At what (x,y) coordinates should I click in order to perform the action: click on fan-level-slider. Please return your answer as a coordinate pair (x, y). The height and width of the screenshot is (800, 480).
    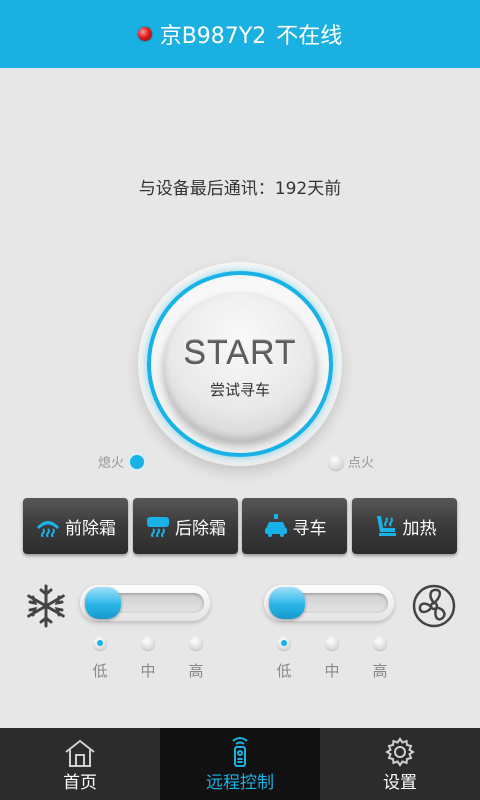
    Looking at the image, I should click on (329, 603).